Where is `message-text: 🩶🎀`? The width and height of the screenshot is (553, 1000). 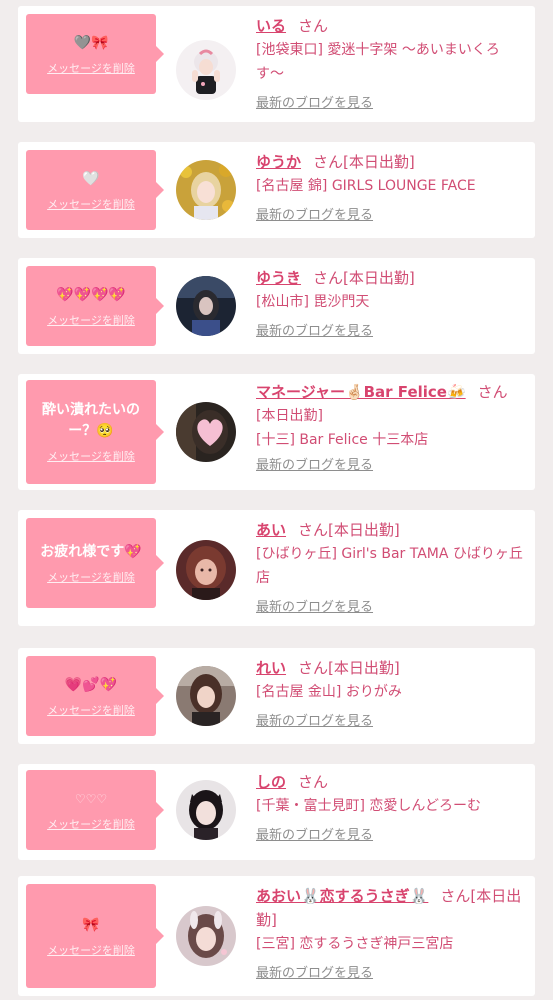 message-text: 🩶🎀 is located at coordinates (91, 42).